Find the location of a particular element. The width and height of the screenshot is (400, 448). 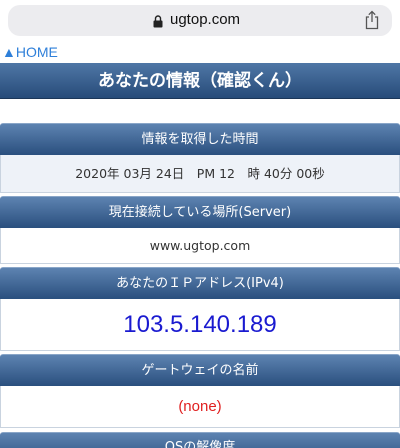

address-bar: ugtop.com is located at coordinates (200, 20).